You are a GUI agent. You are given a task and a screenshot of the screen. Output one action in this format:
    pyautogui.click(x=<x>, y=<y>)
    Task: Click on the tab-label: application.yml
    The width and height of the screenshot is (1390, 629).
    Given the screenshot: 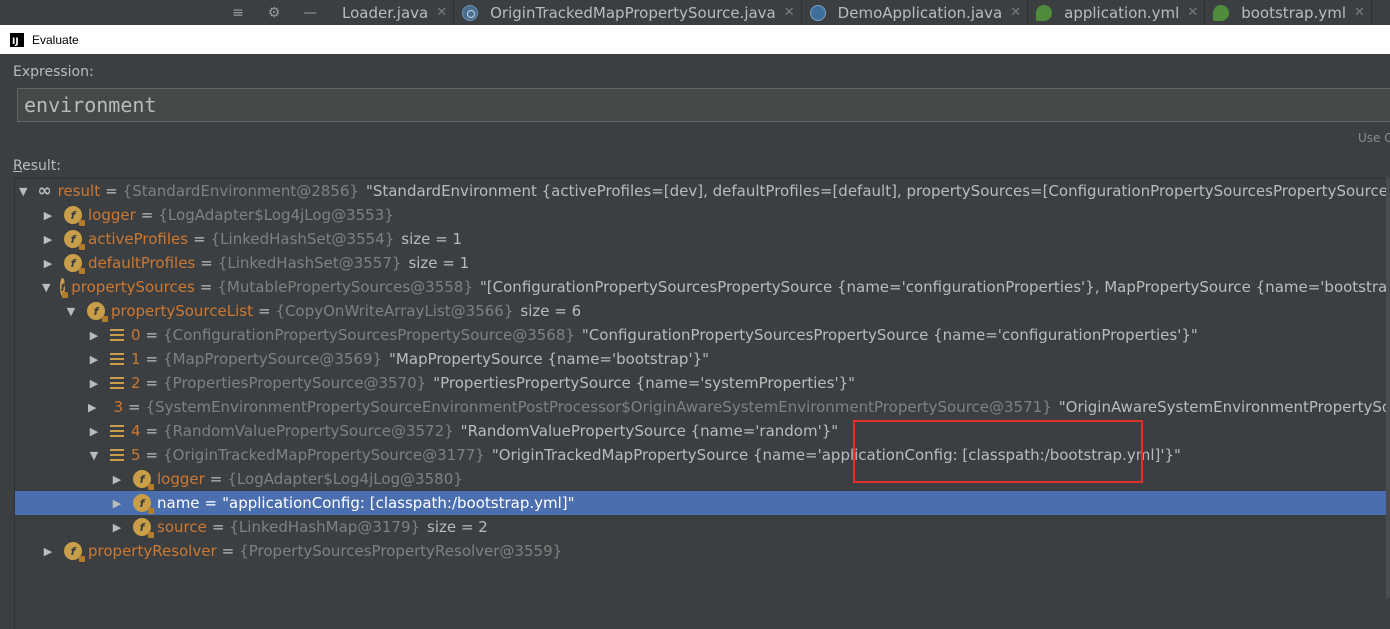 What is the action you would take?
    pyautogui.click(x=1122, y=12)
    